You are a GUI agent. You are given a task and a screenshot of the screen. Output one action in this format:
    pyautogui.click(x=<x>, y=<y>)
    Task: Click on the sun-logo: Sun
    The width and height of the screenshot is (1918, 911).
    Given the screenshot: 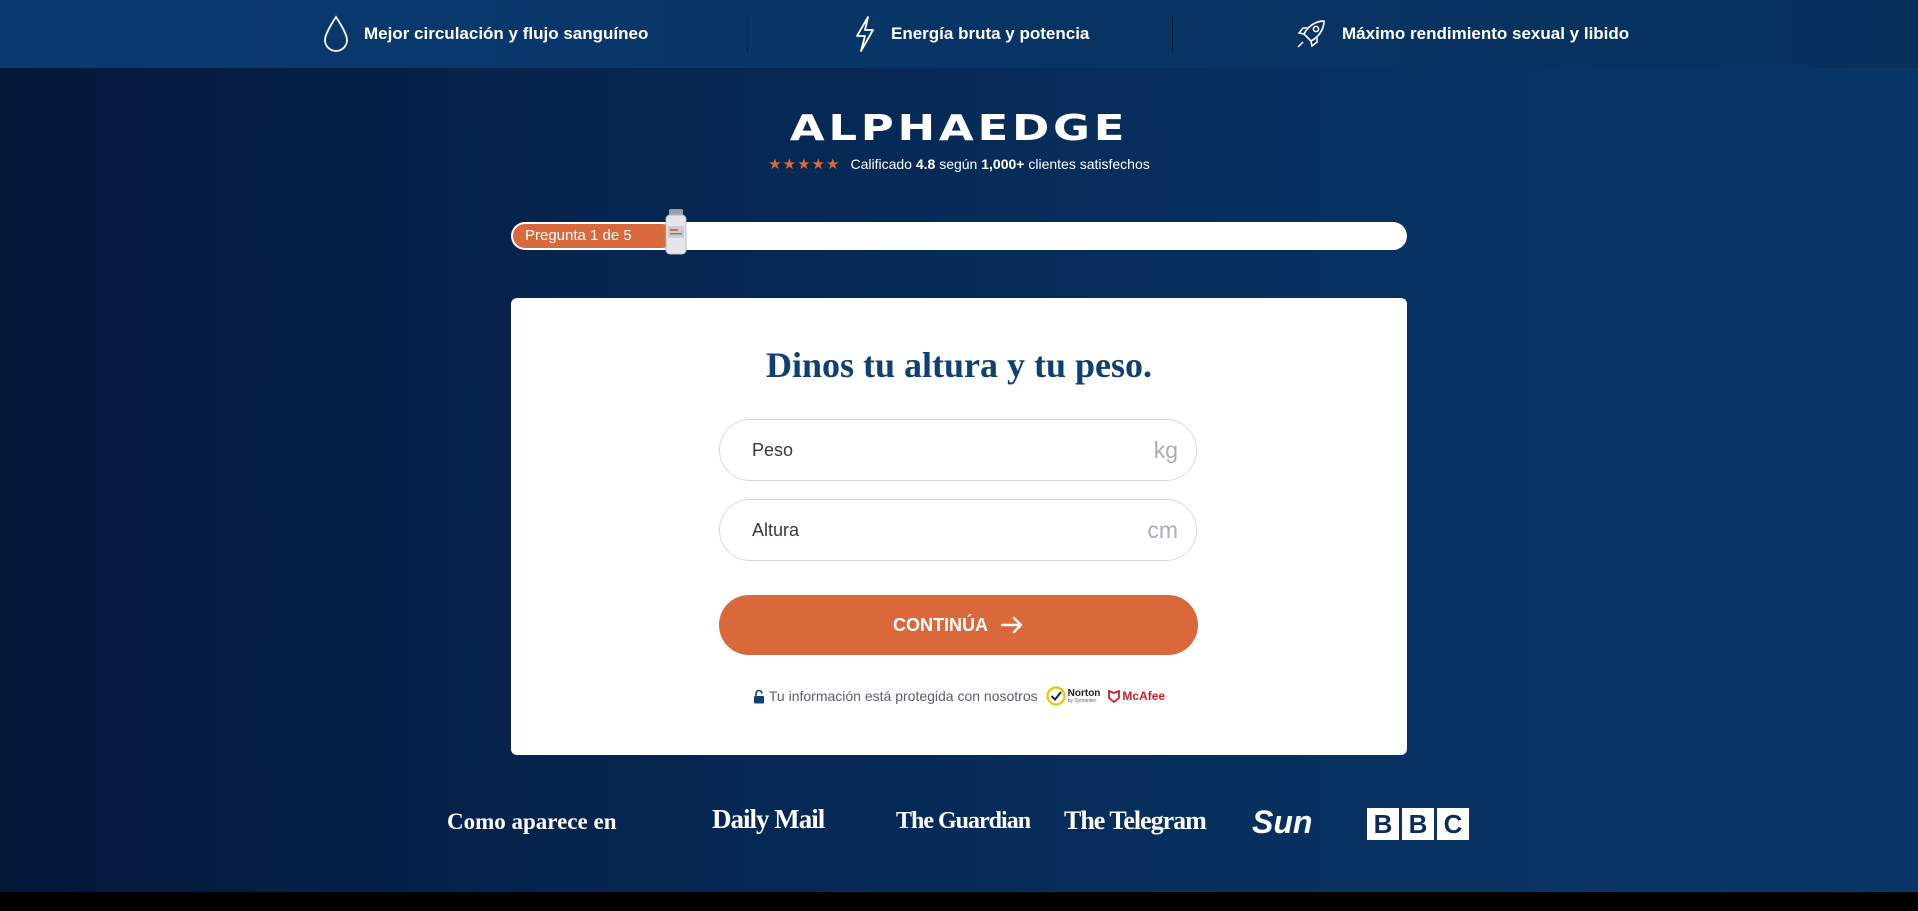 What is the action you would take?
    pyautogui.click(x=1282, y=822)
    